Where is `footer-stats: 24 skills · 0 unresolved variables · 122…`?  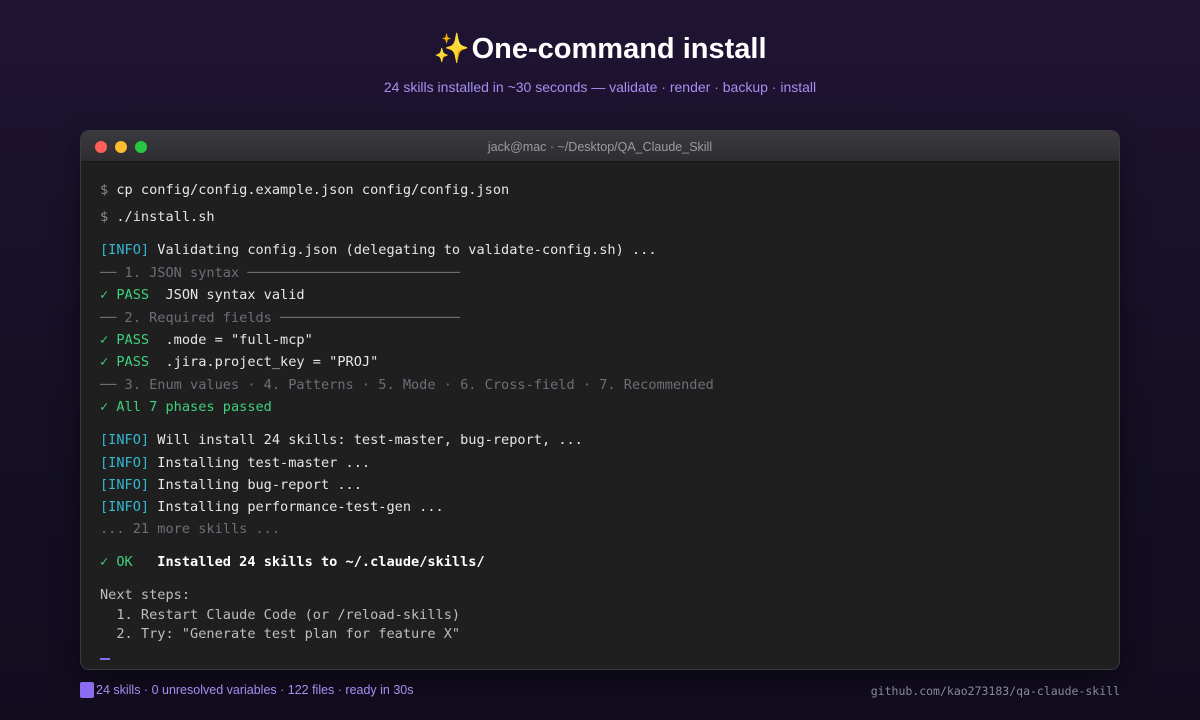
footer-stats: 24 skills · 0 unresolved variables · 122… is located at coordinates (247, 690).